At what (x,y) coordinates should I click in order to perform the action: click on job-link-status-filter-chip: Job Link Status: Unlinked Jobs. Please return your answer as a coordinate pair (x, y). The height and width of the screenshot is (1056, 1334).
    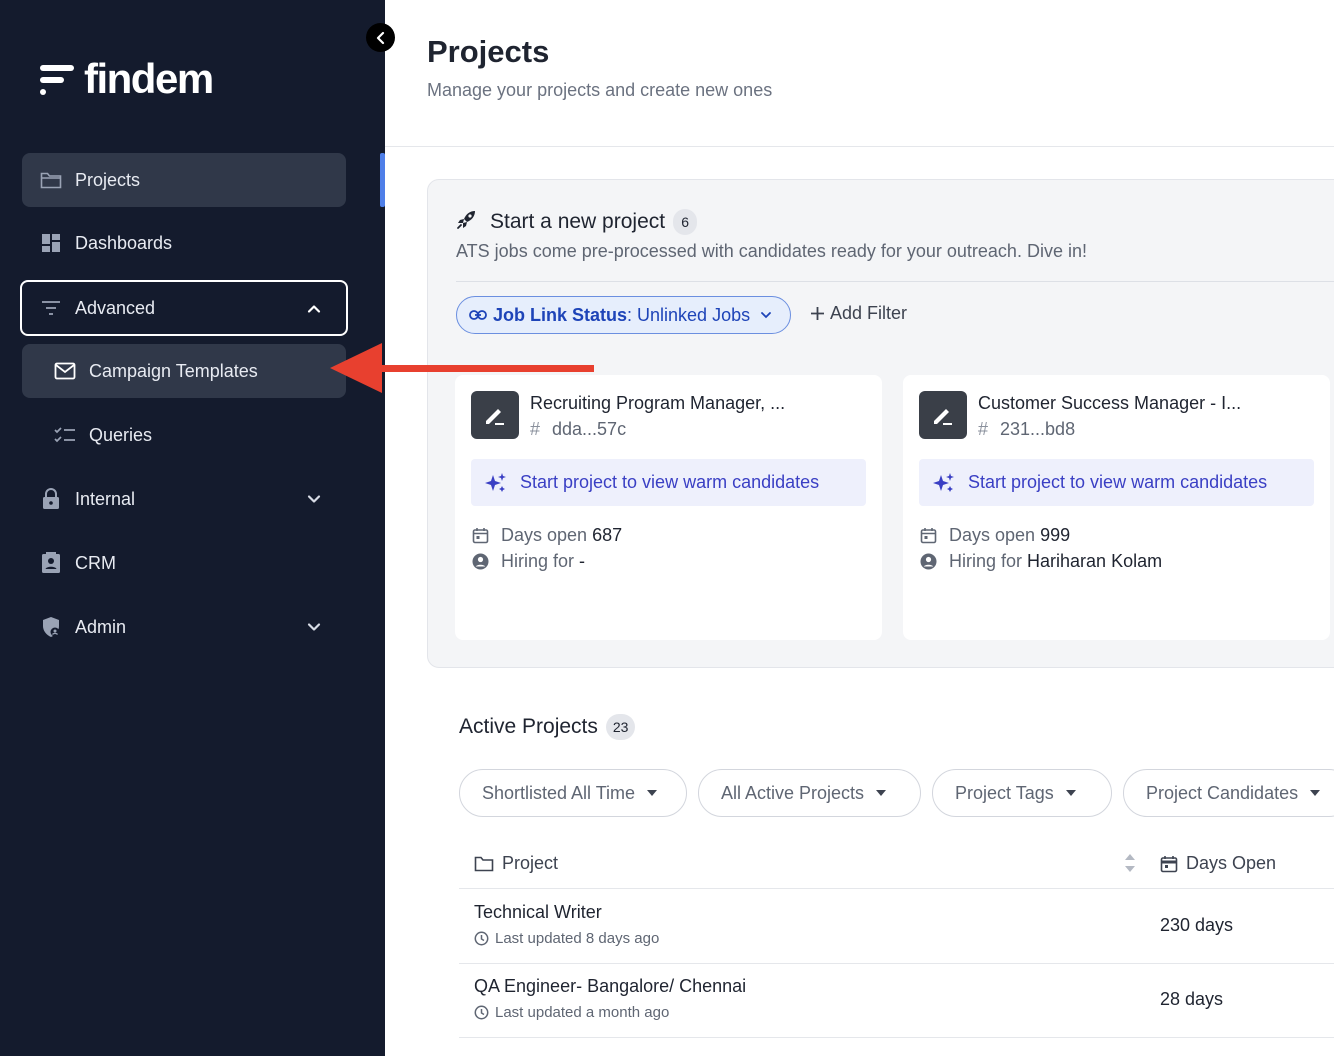
    Looking at the image, I should click on (624, 315).